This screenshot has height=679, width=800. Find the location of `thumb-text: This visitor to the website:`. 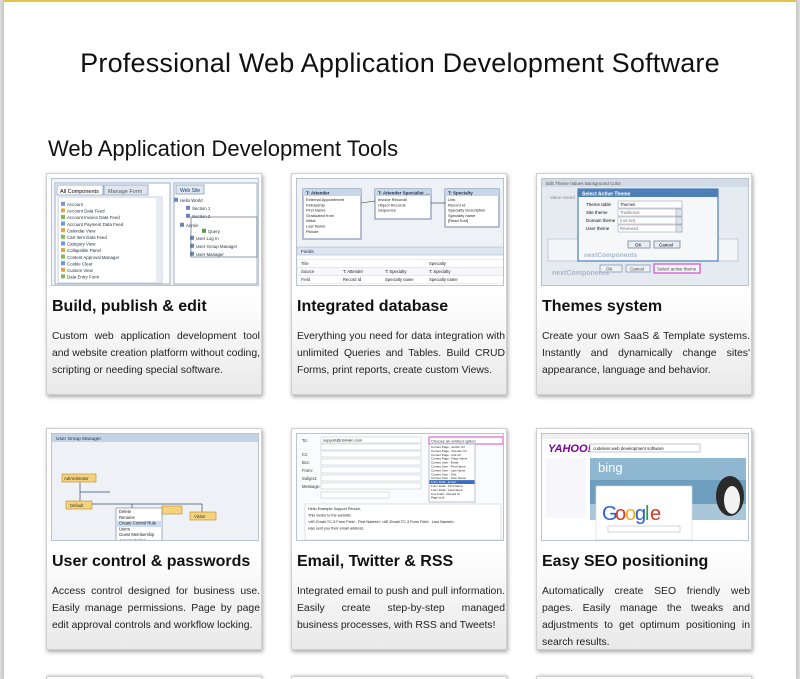

thumb-text: This visitor to the website: is located at coordinates (330, 516).